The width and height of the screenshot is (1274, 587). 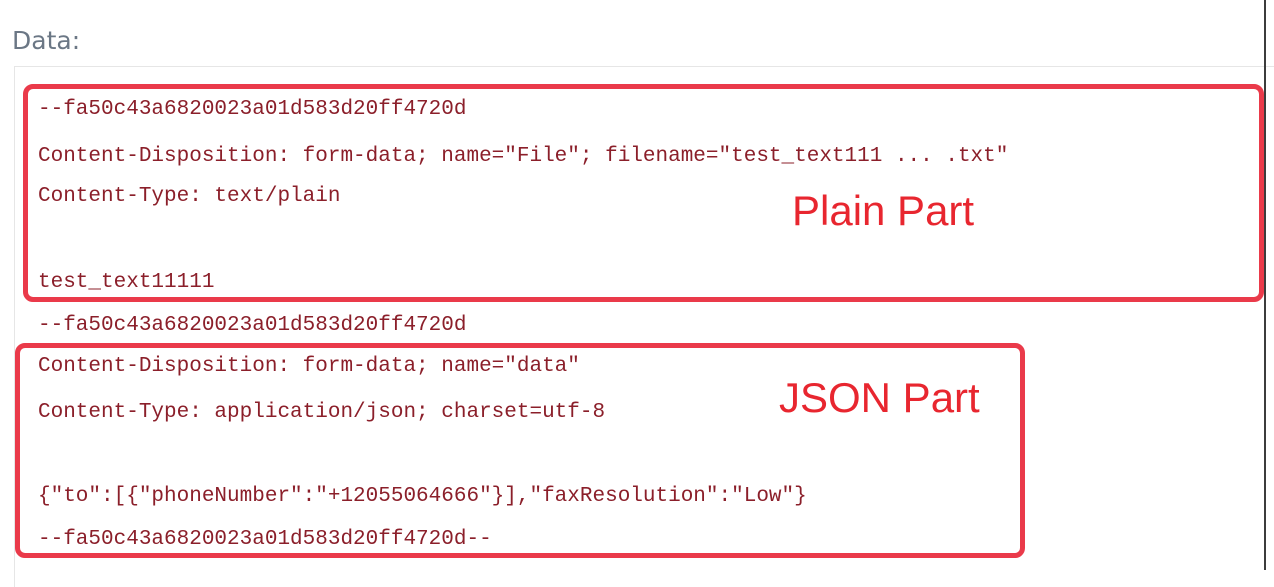 What do you see at coordinates (252, 325) in the screenshot?
I see `code-line-boundary-2: --fa50c43a6820023a01d583d20ff4720d` at bounding box center [252, 325].